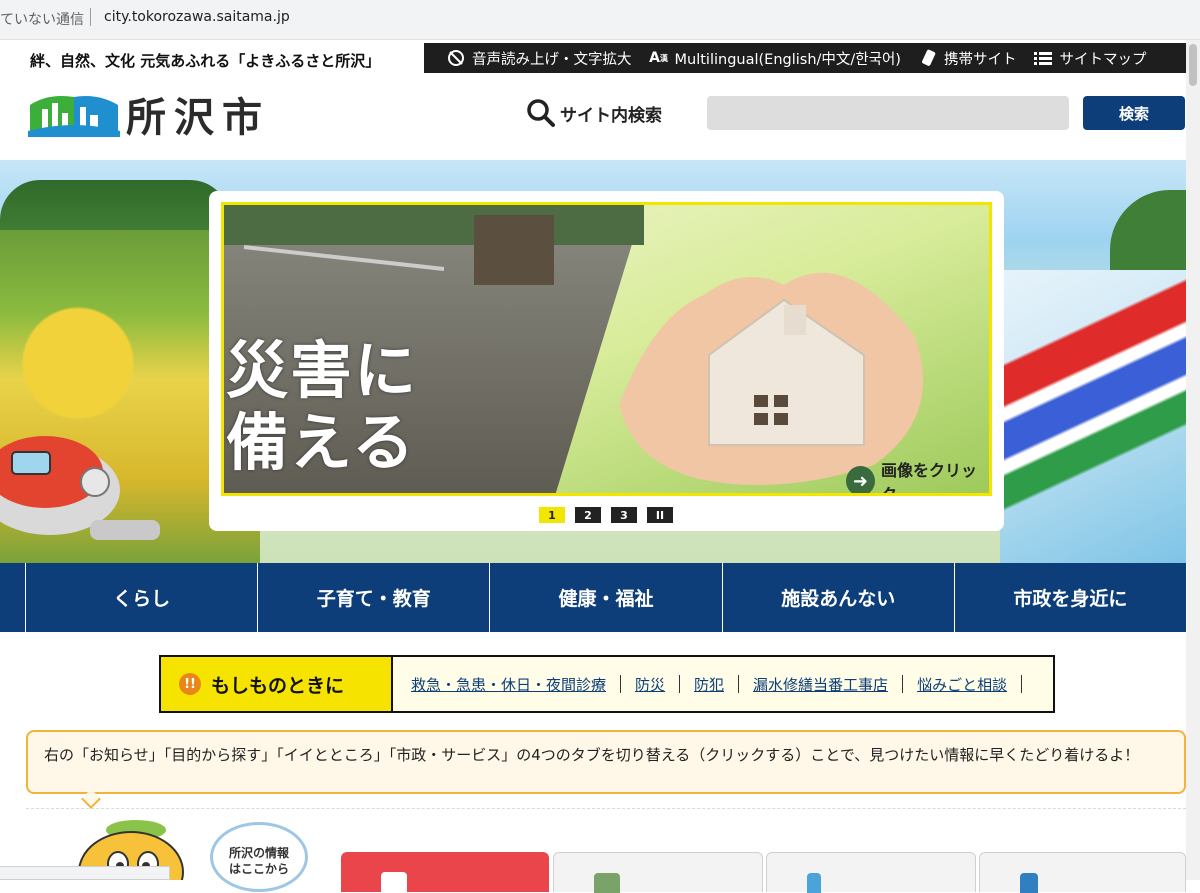 The width and height of the screenshot is (1200, 893). Describe the element at coordinates (624, 515) in the screenshot. I see `pager-page-3: 3` at that location.